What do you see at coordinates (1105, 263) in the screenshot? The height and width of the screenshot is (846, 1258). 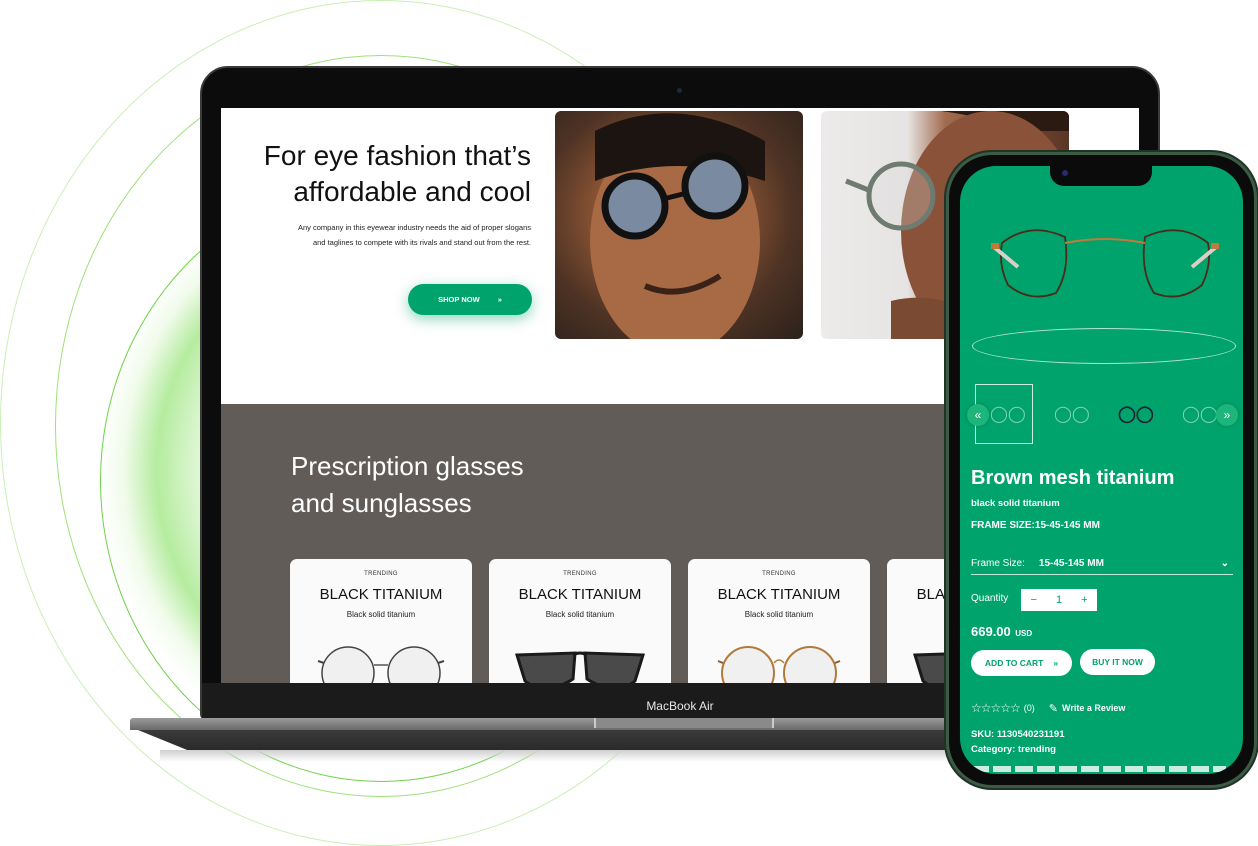 I see `product-main-image` at bounding box center [1105, 263].